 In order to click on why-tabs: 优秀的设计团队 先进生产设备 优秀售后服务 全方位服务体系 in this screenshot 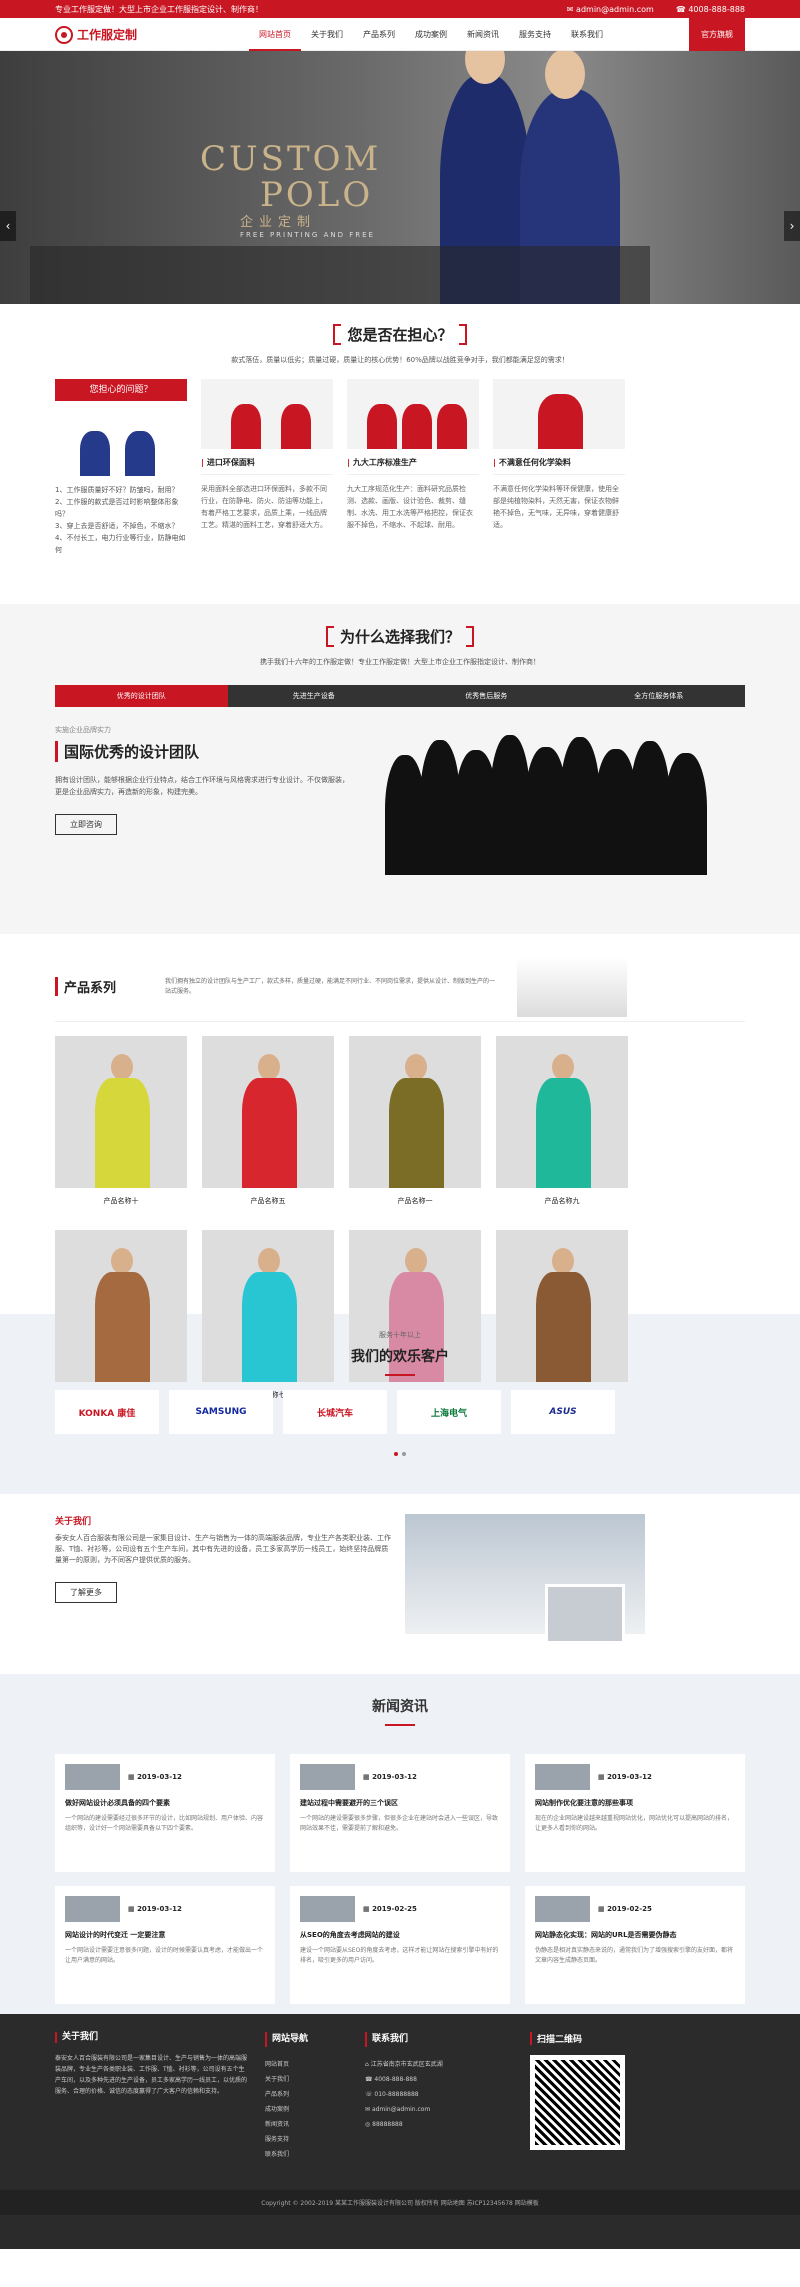, I will do `click(400, 696)`.